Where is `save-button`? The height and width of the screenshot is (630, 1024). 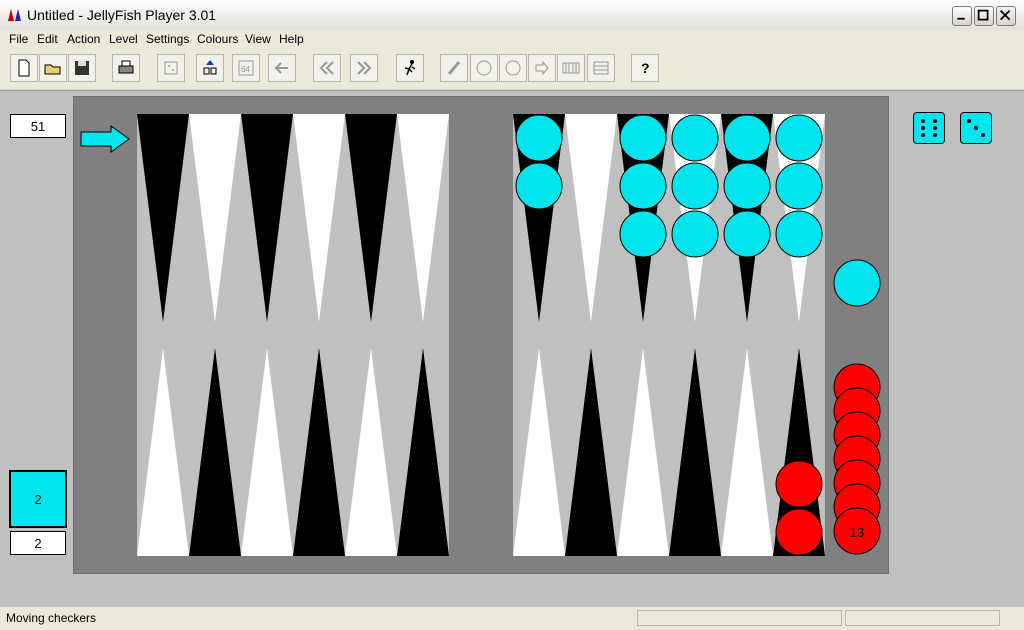
save-button is located at coordinates (82, 68).